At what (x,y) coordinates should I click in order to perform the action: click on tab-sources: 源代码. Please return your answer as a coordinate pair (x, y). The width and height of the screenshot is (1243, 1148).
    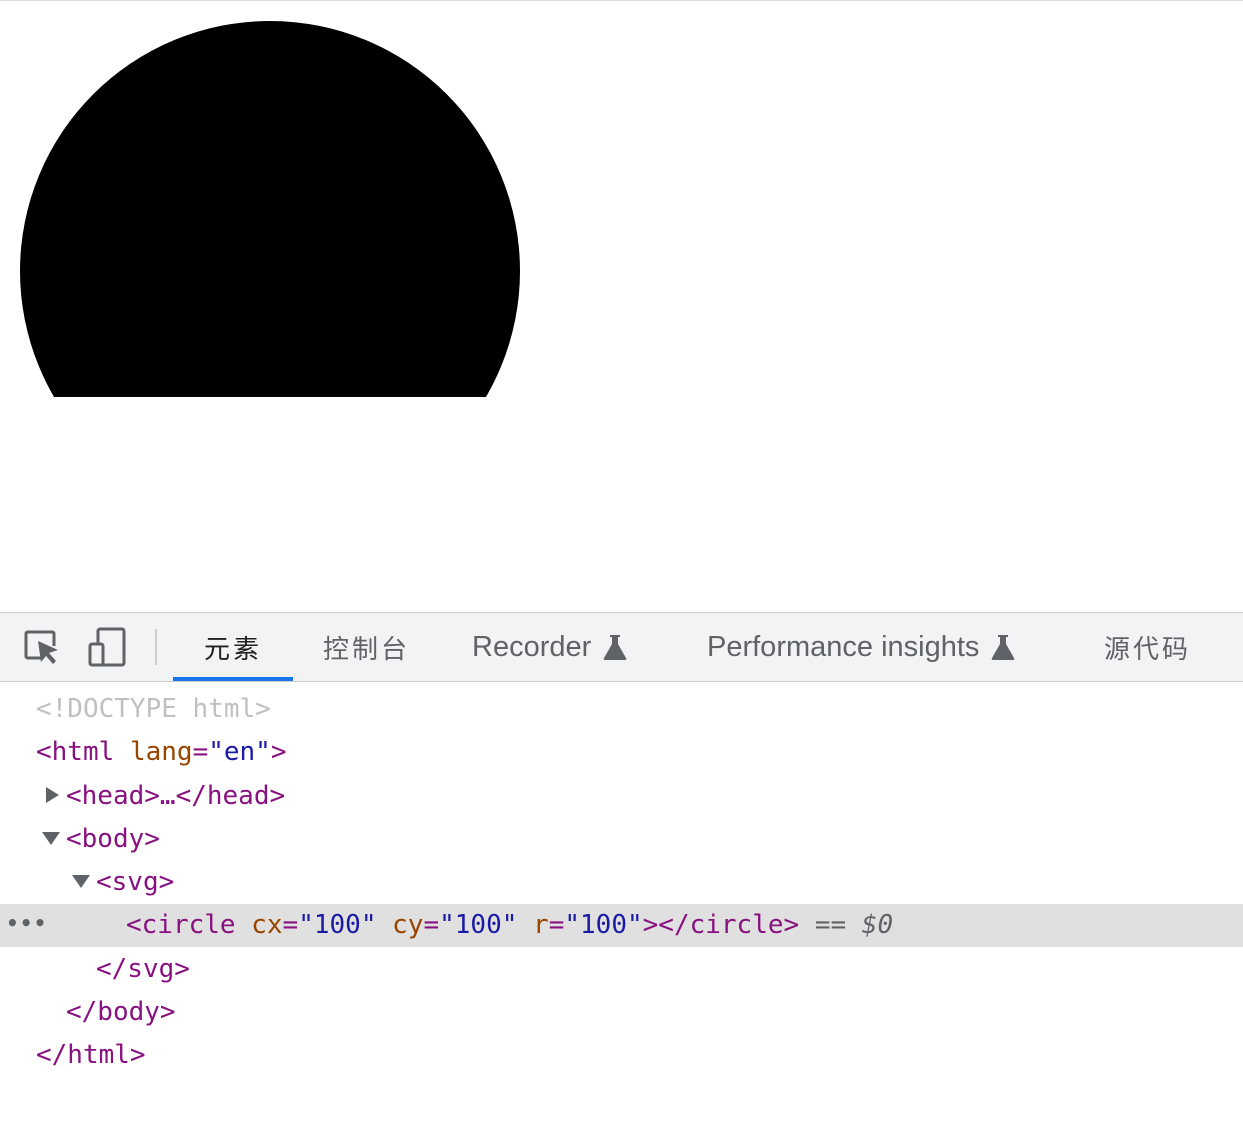
    Looking at the image, I should click on (1147, 647).